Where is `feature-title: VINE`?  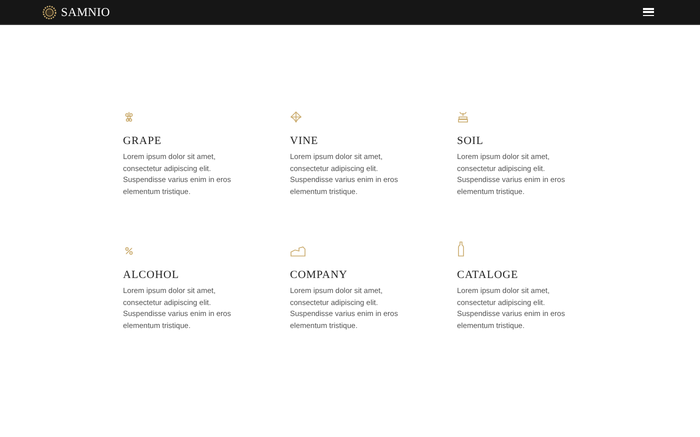 feature-title: VINE is located at coordinates (305, 141).